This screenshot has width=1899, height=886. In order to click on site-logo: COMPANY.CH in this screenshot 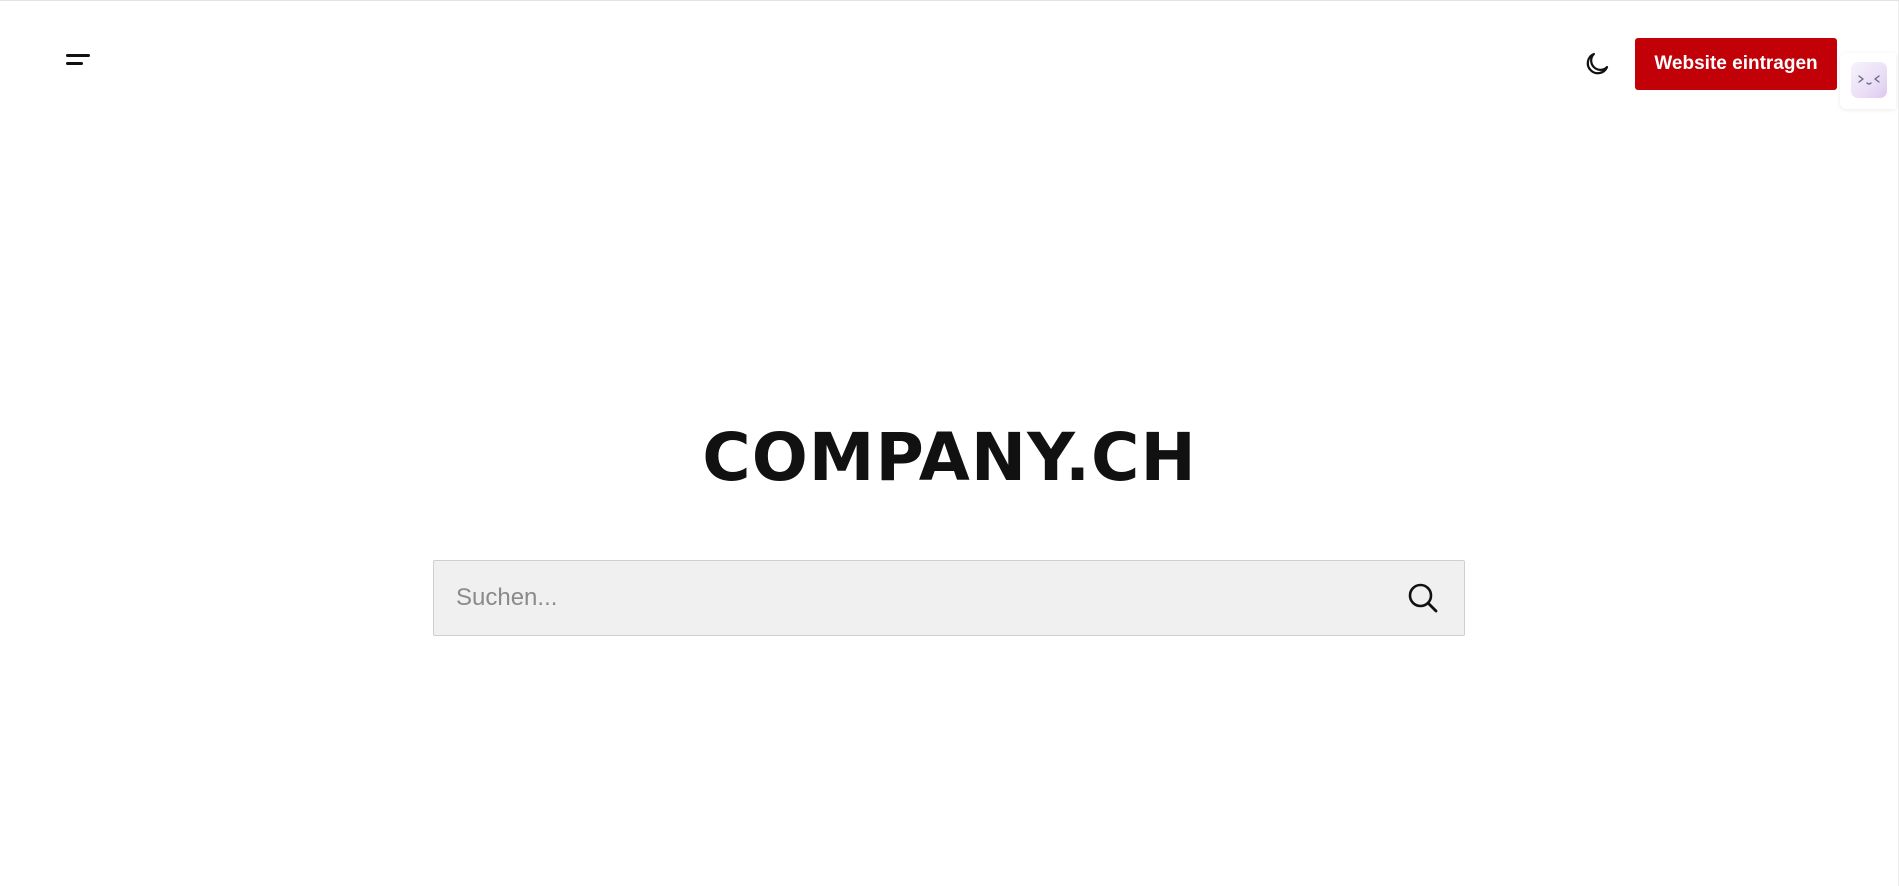, I will do `click(949, 457)`.